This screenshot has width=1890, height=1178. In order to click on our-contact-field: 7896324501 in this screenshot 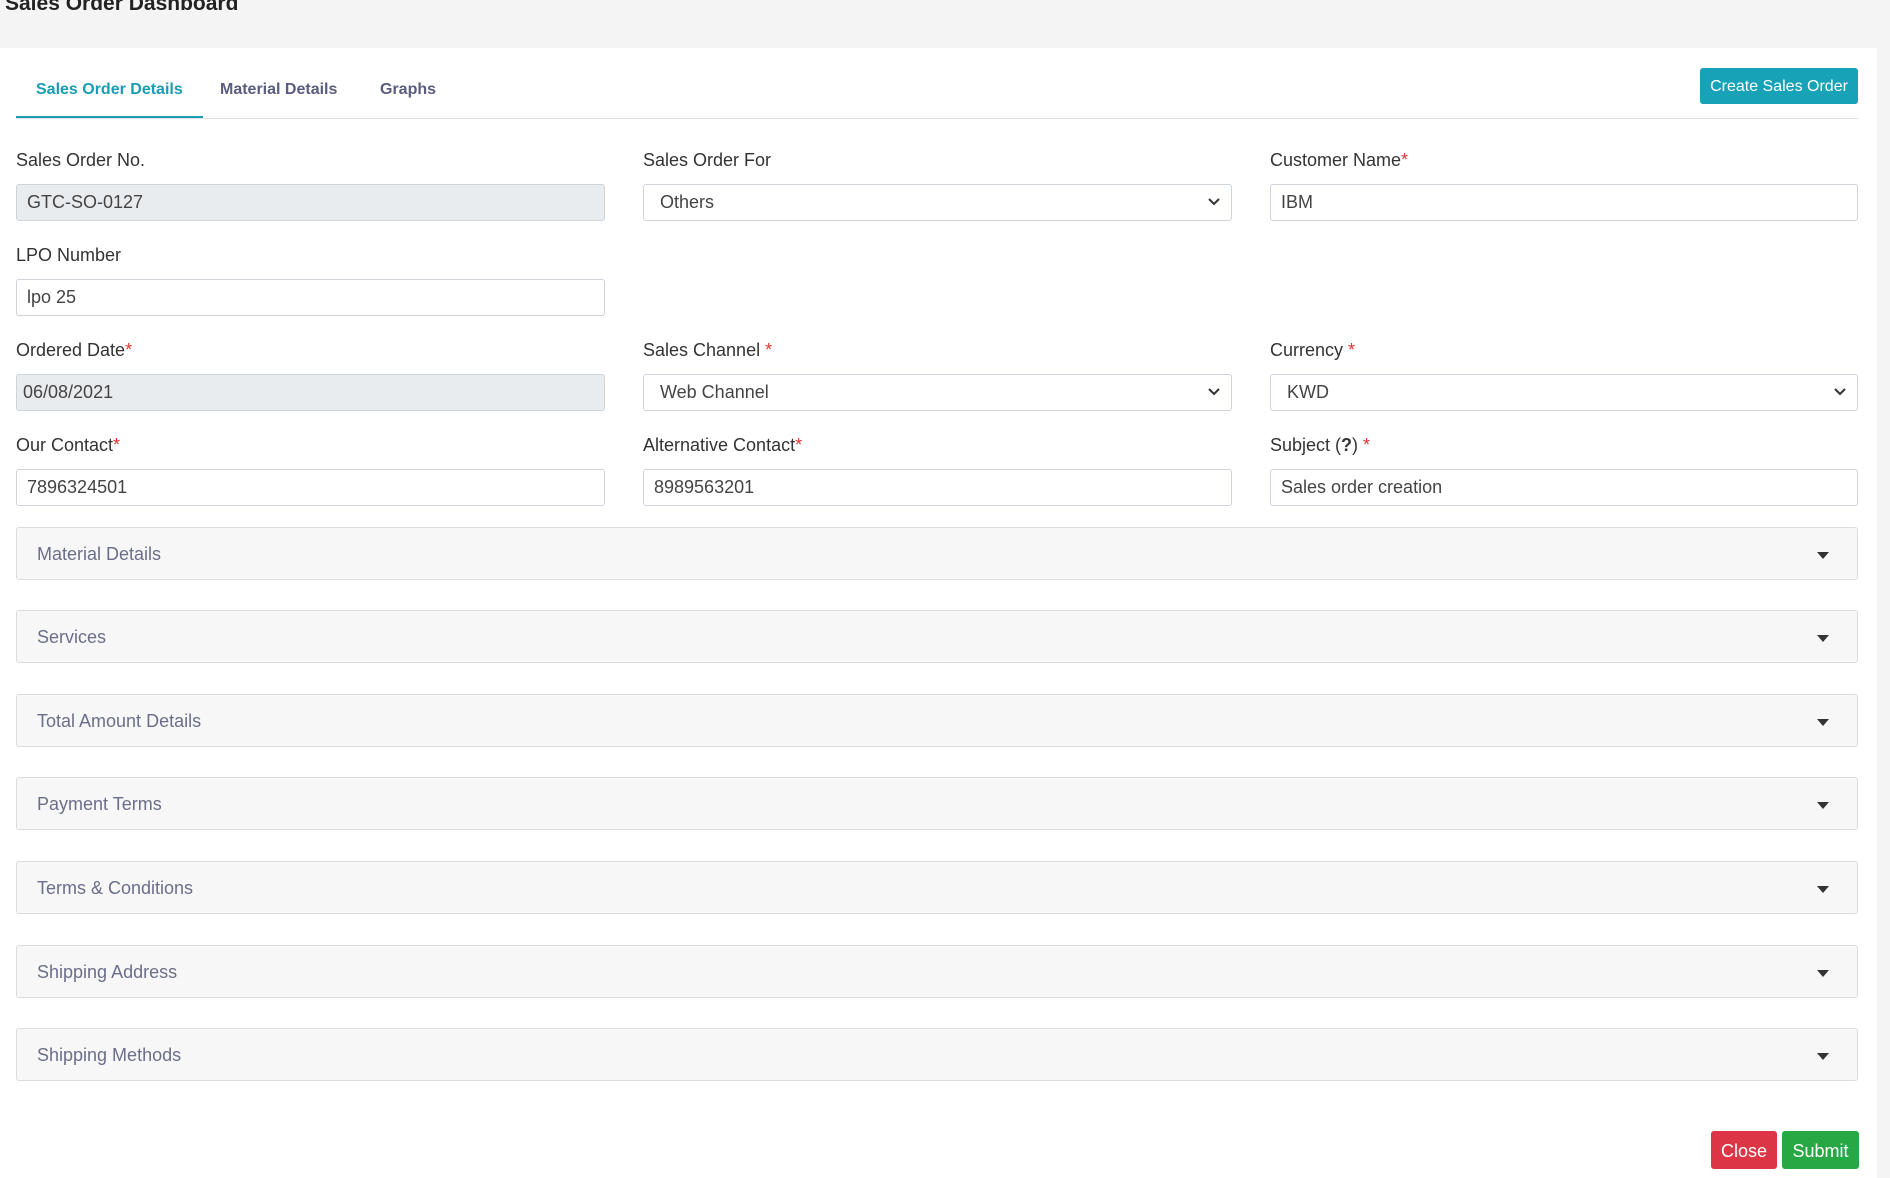, I will do `click(310, 487)`.